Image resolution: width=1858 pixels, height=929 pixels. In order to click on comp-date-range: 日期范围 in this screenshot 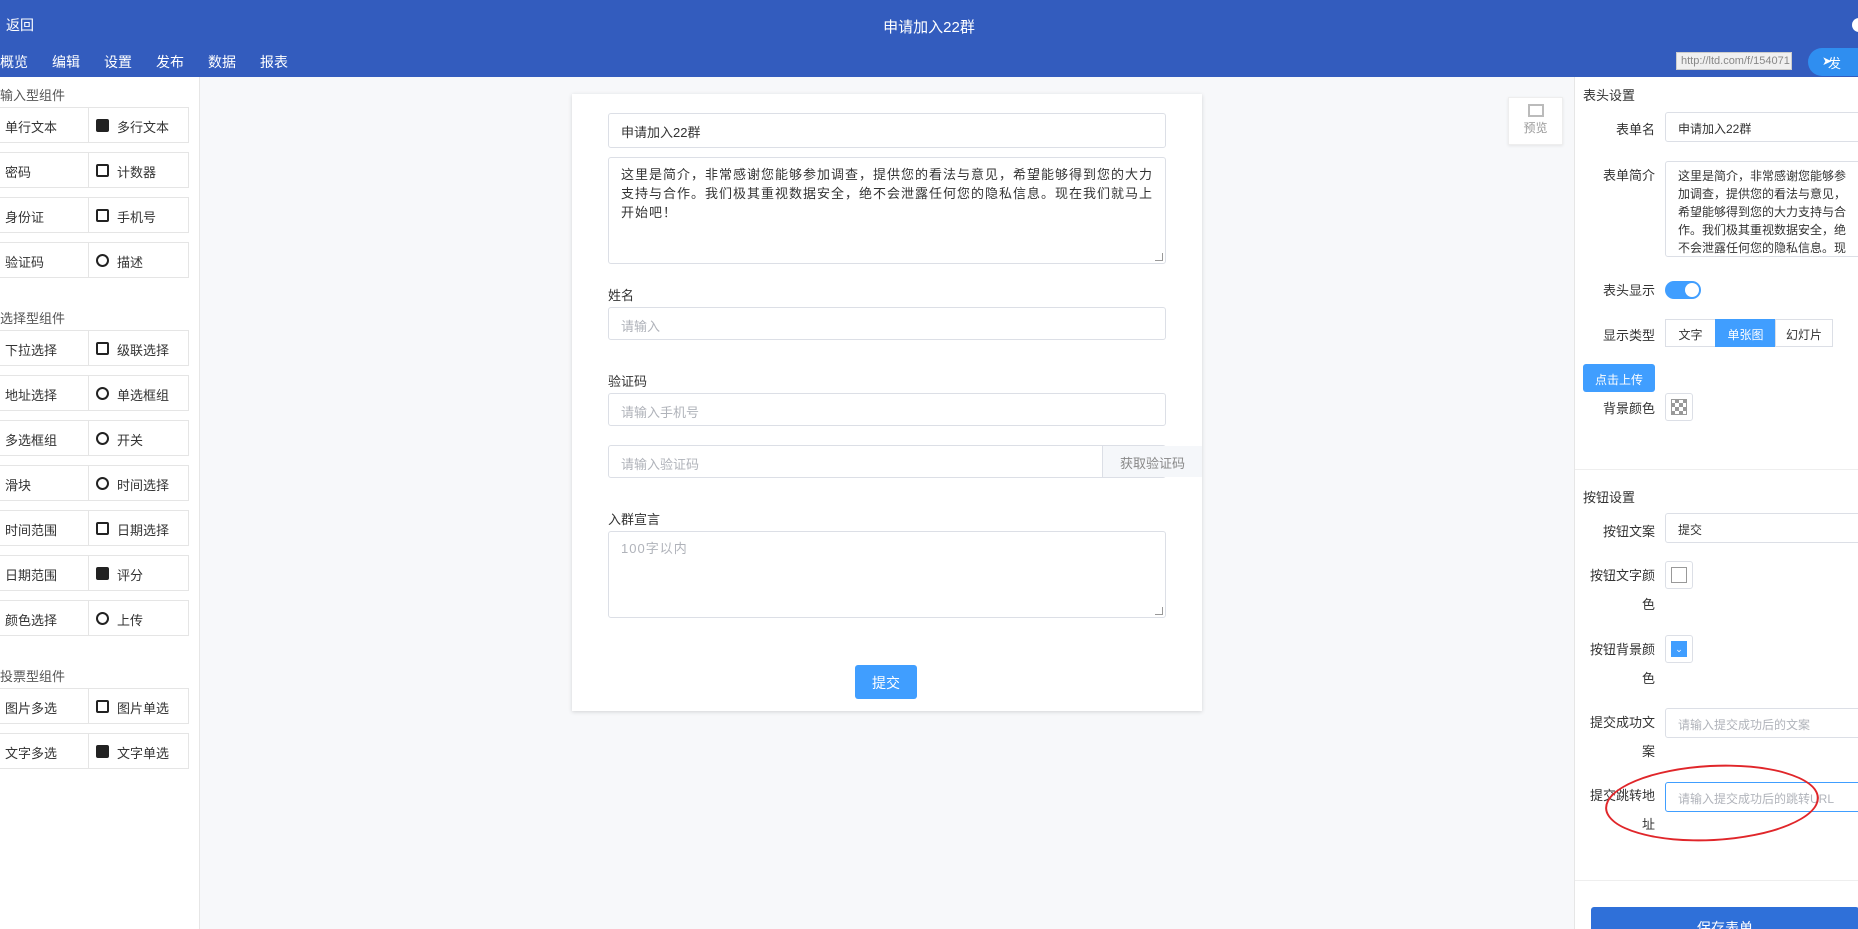, I will do `click(49, 573)`.